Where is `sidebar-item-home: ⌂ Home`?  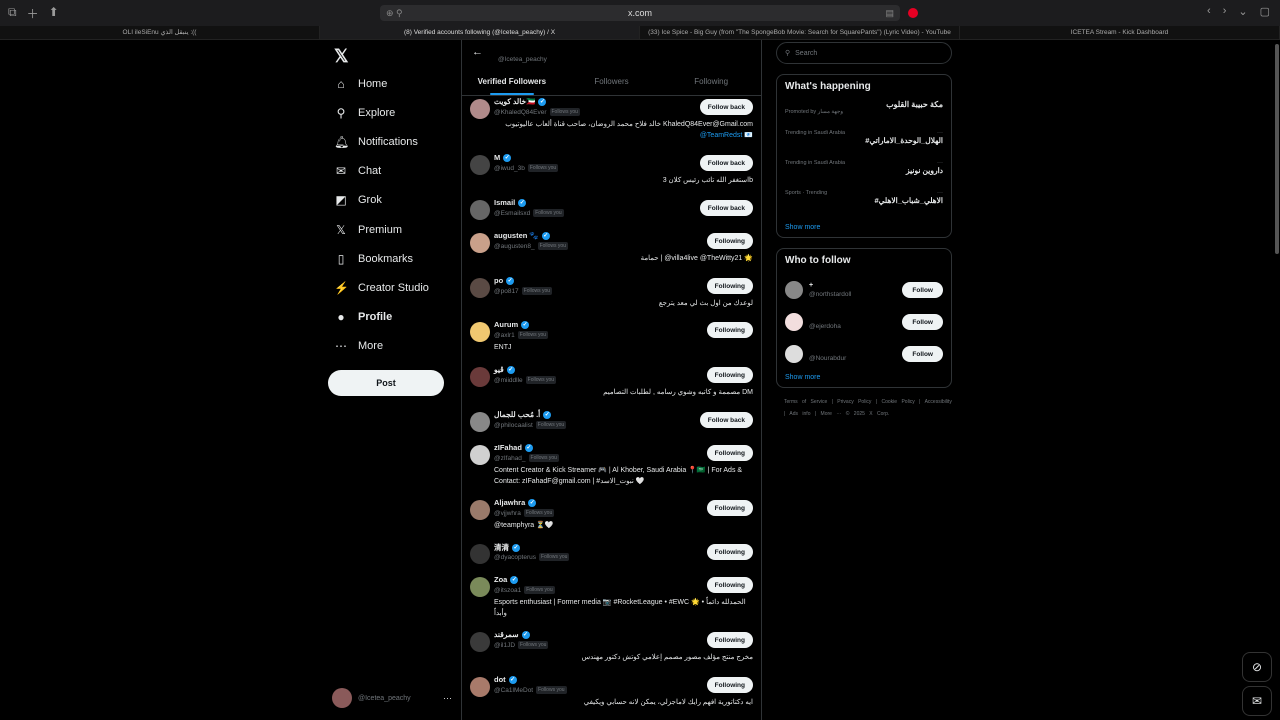 sidebar-item-home: ⌂ Home is located at coordinates (360, 84).